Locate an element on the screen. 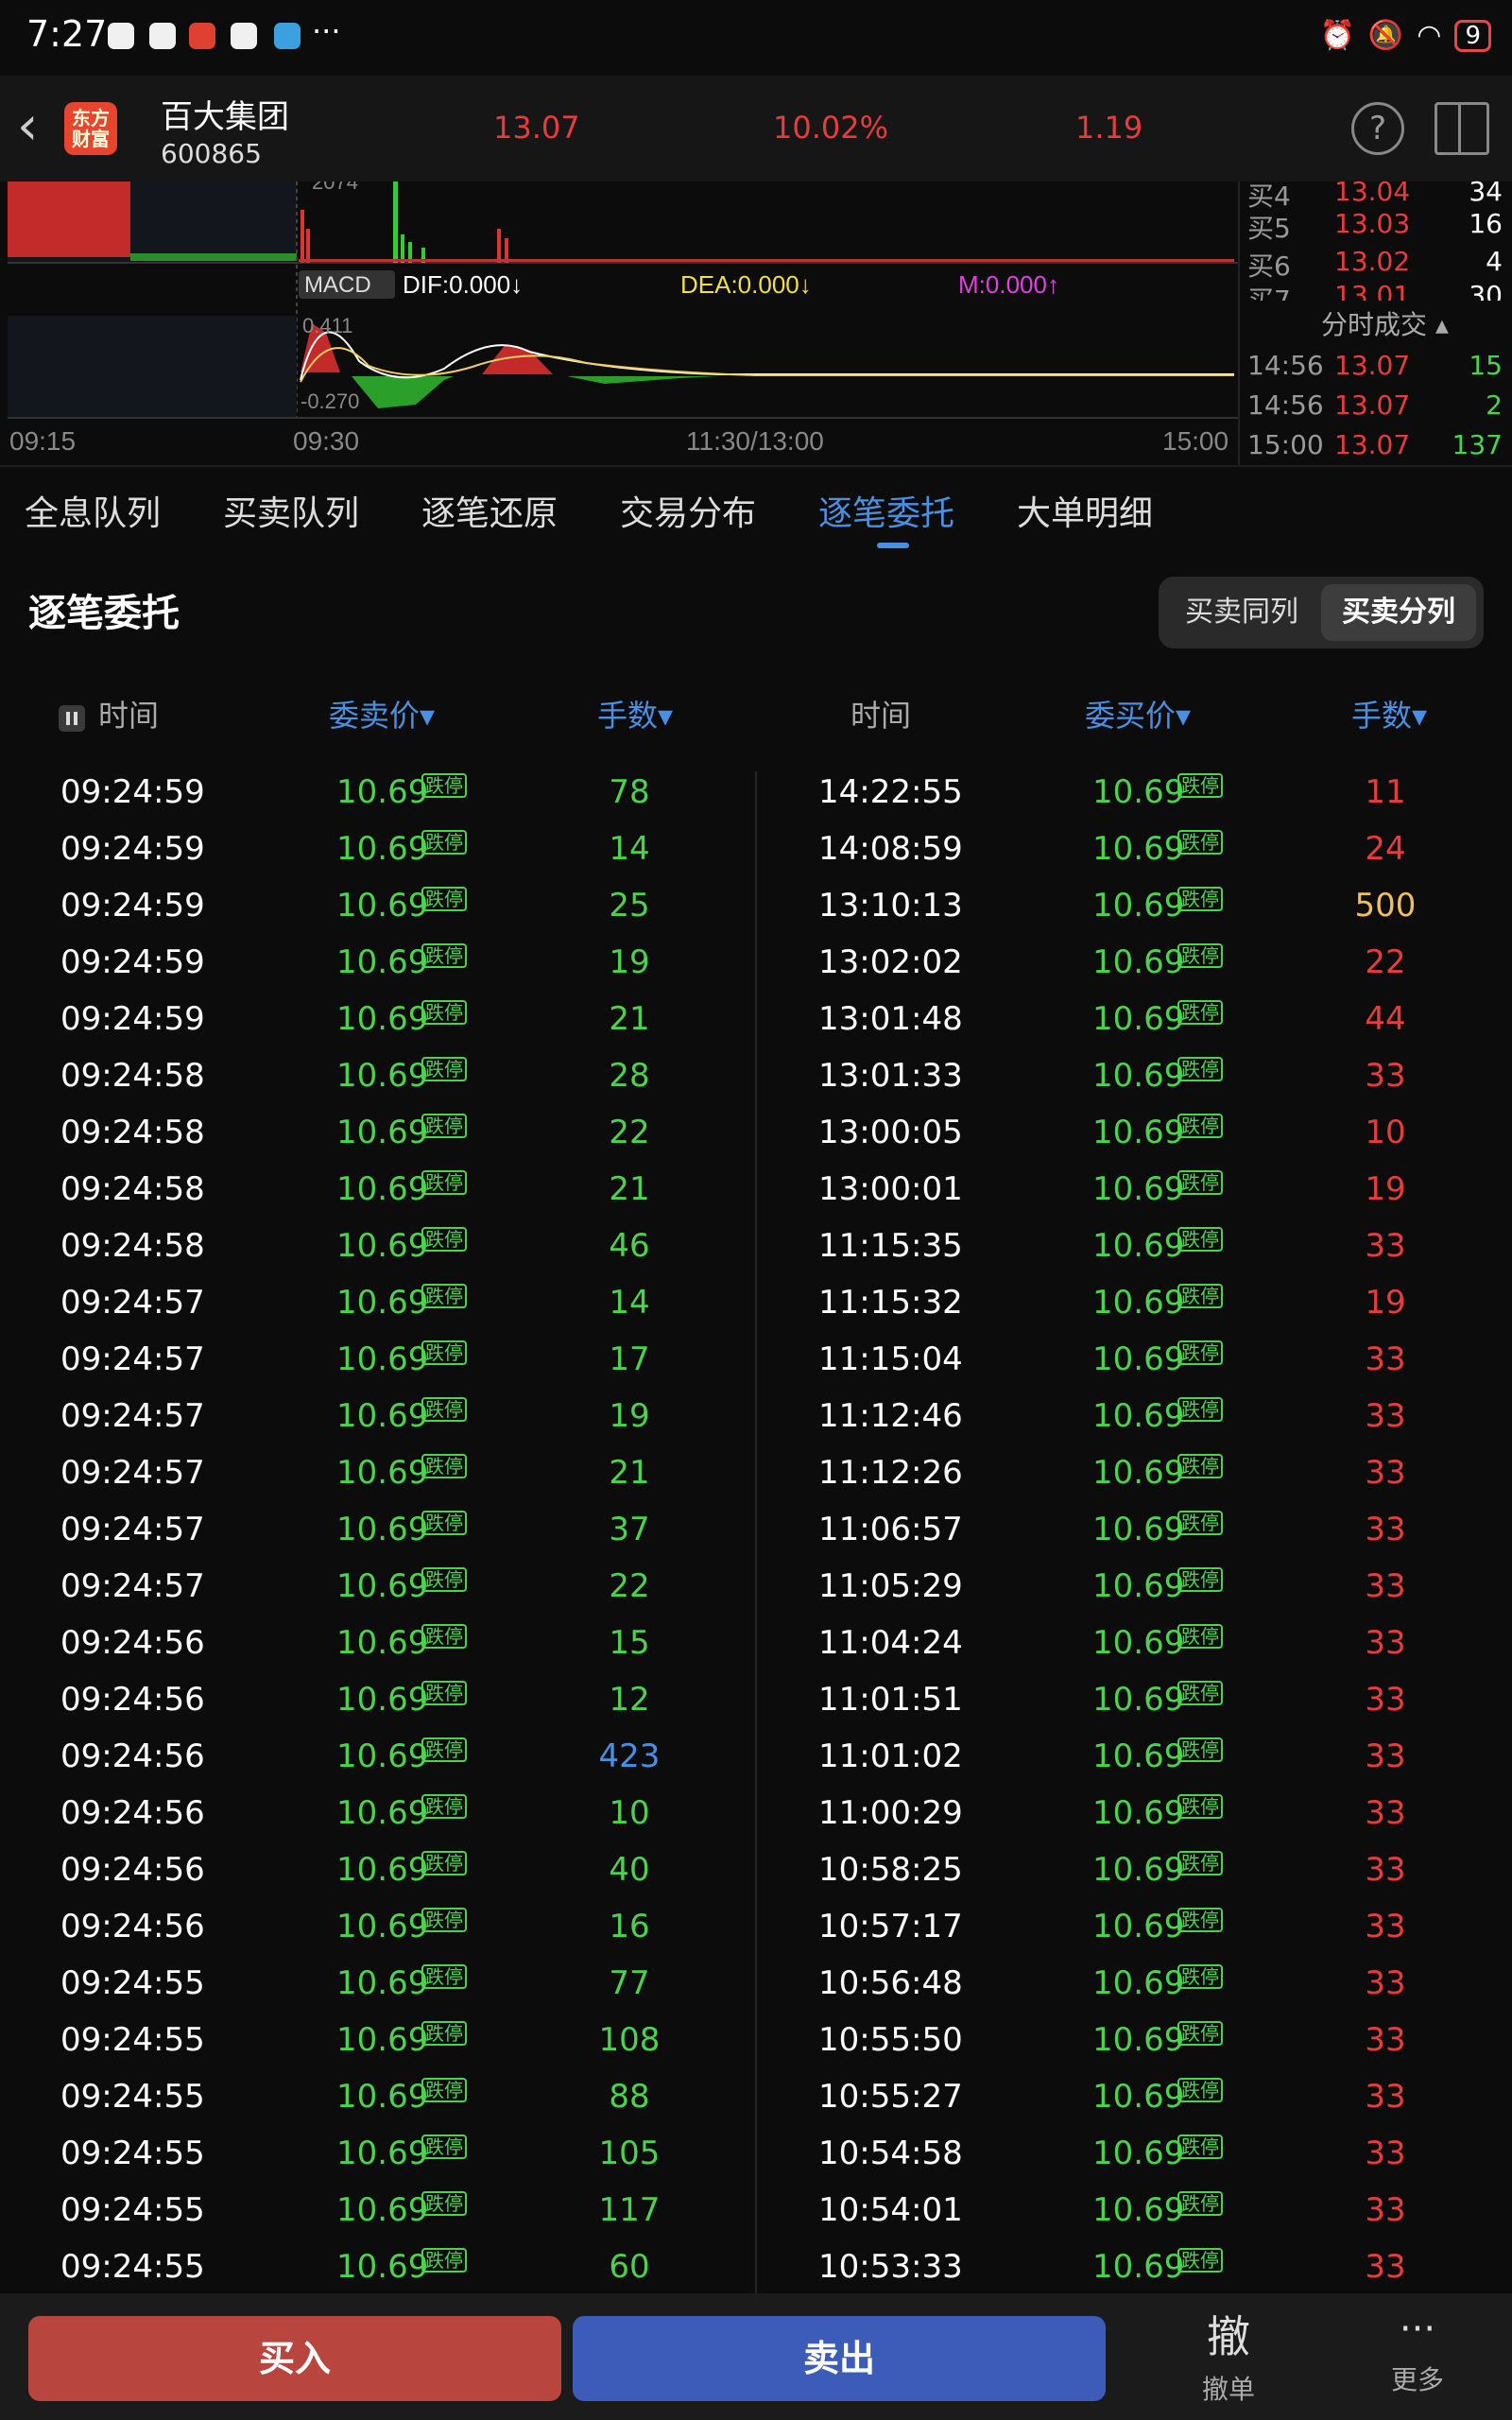 This screenshot has height=2420, width=1512. buy-time: 13:01:33 is located at coordinates (890, 1076).